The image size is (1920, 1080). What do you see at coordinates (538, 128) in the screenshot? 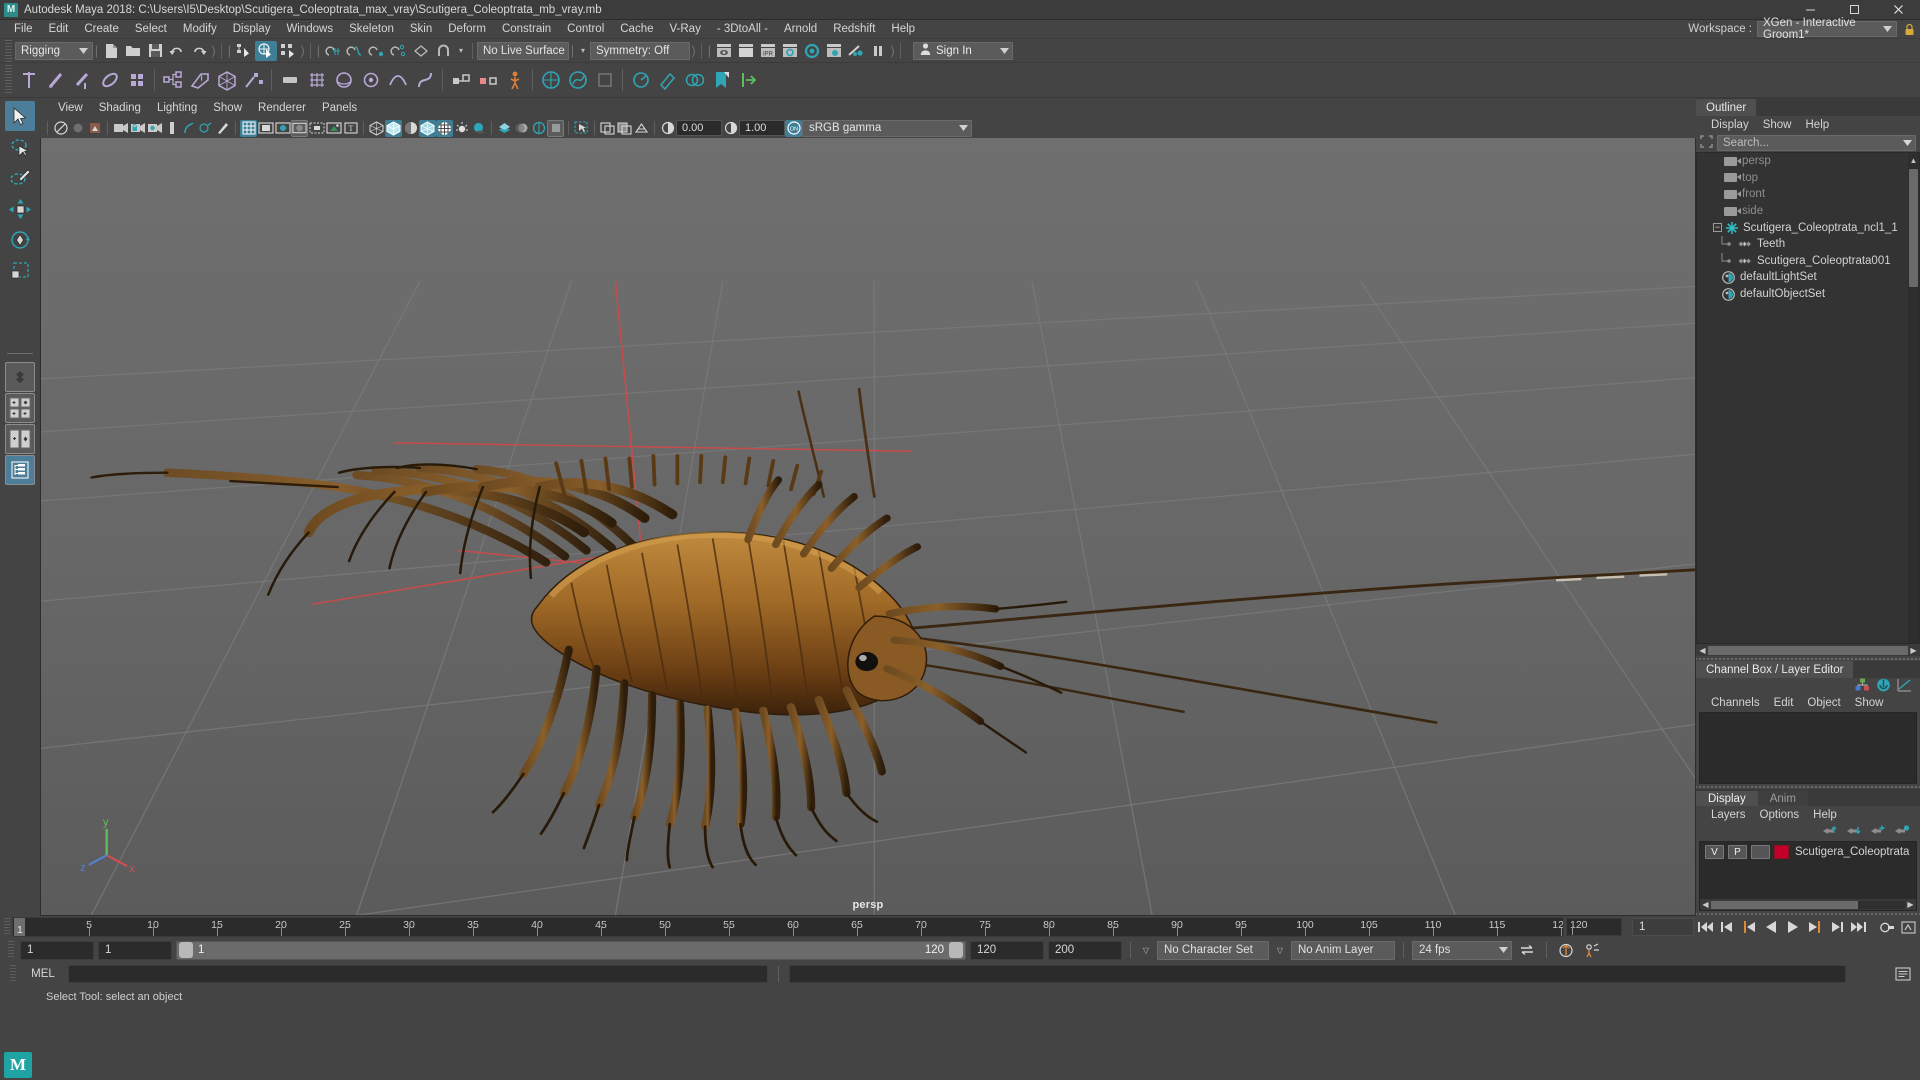
I see `multisample-aa-icon` at bounding box center [538, 128].